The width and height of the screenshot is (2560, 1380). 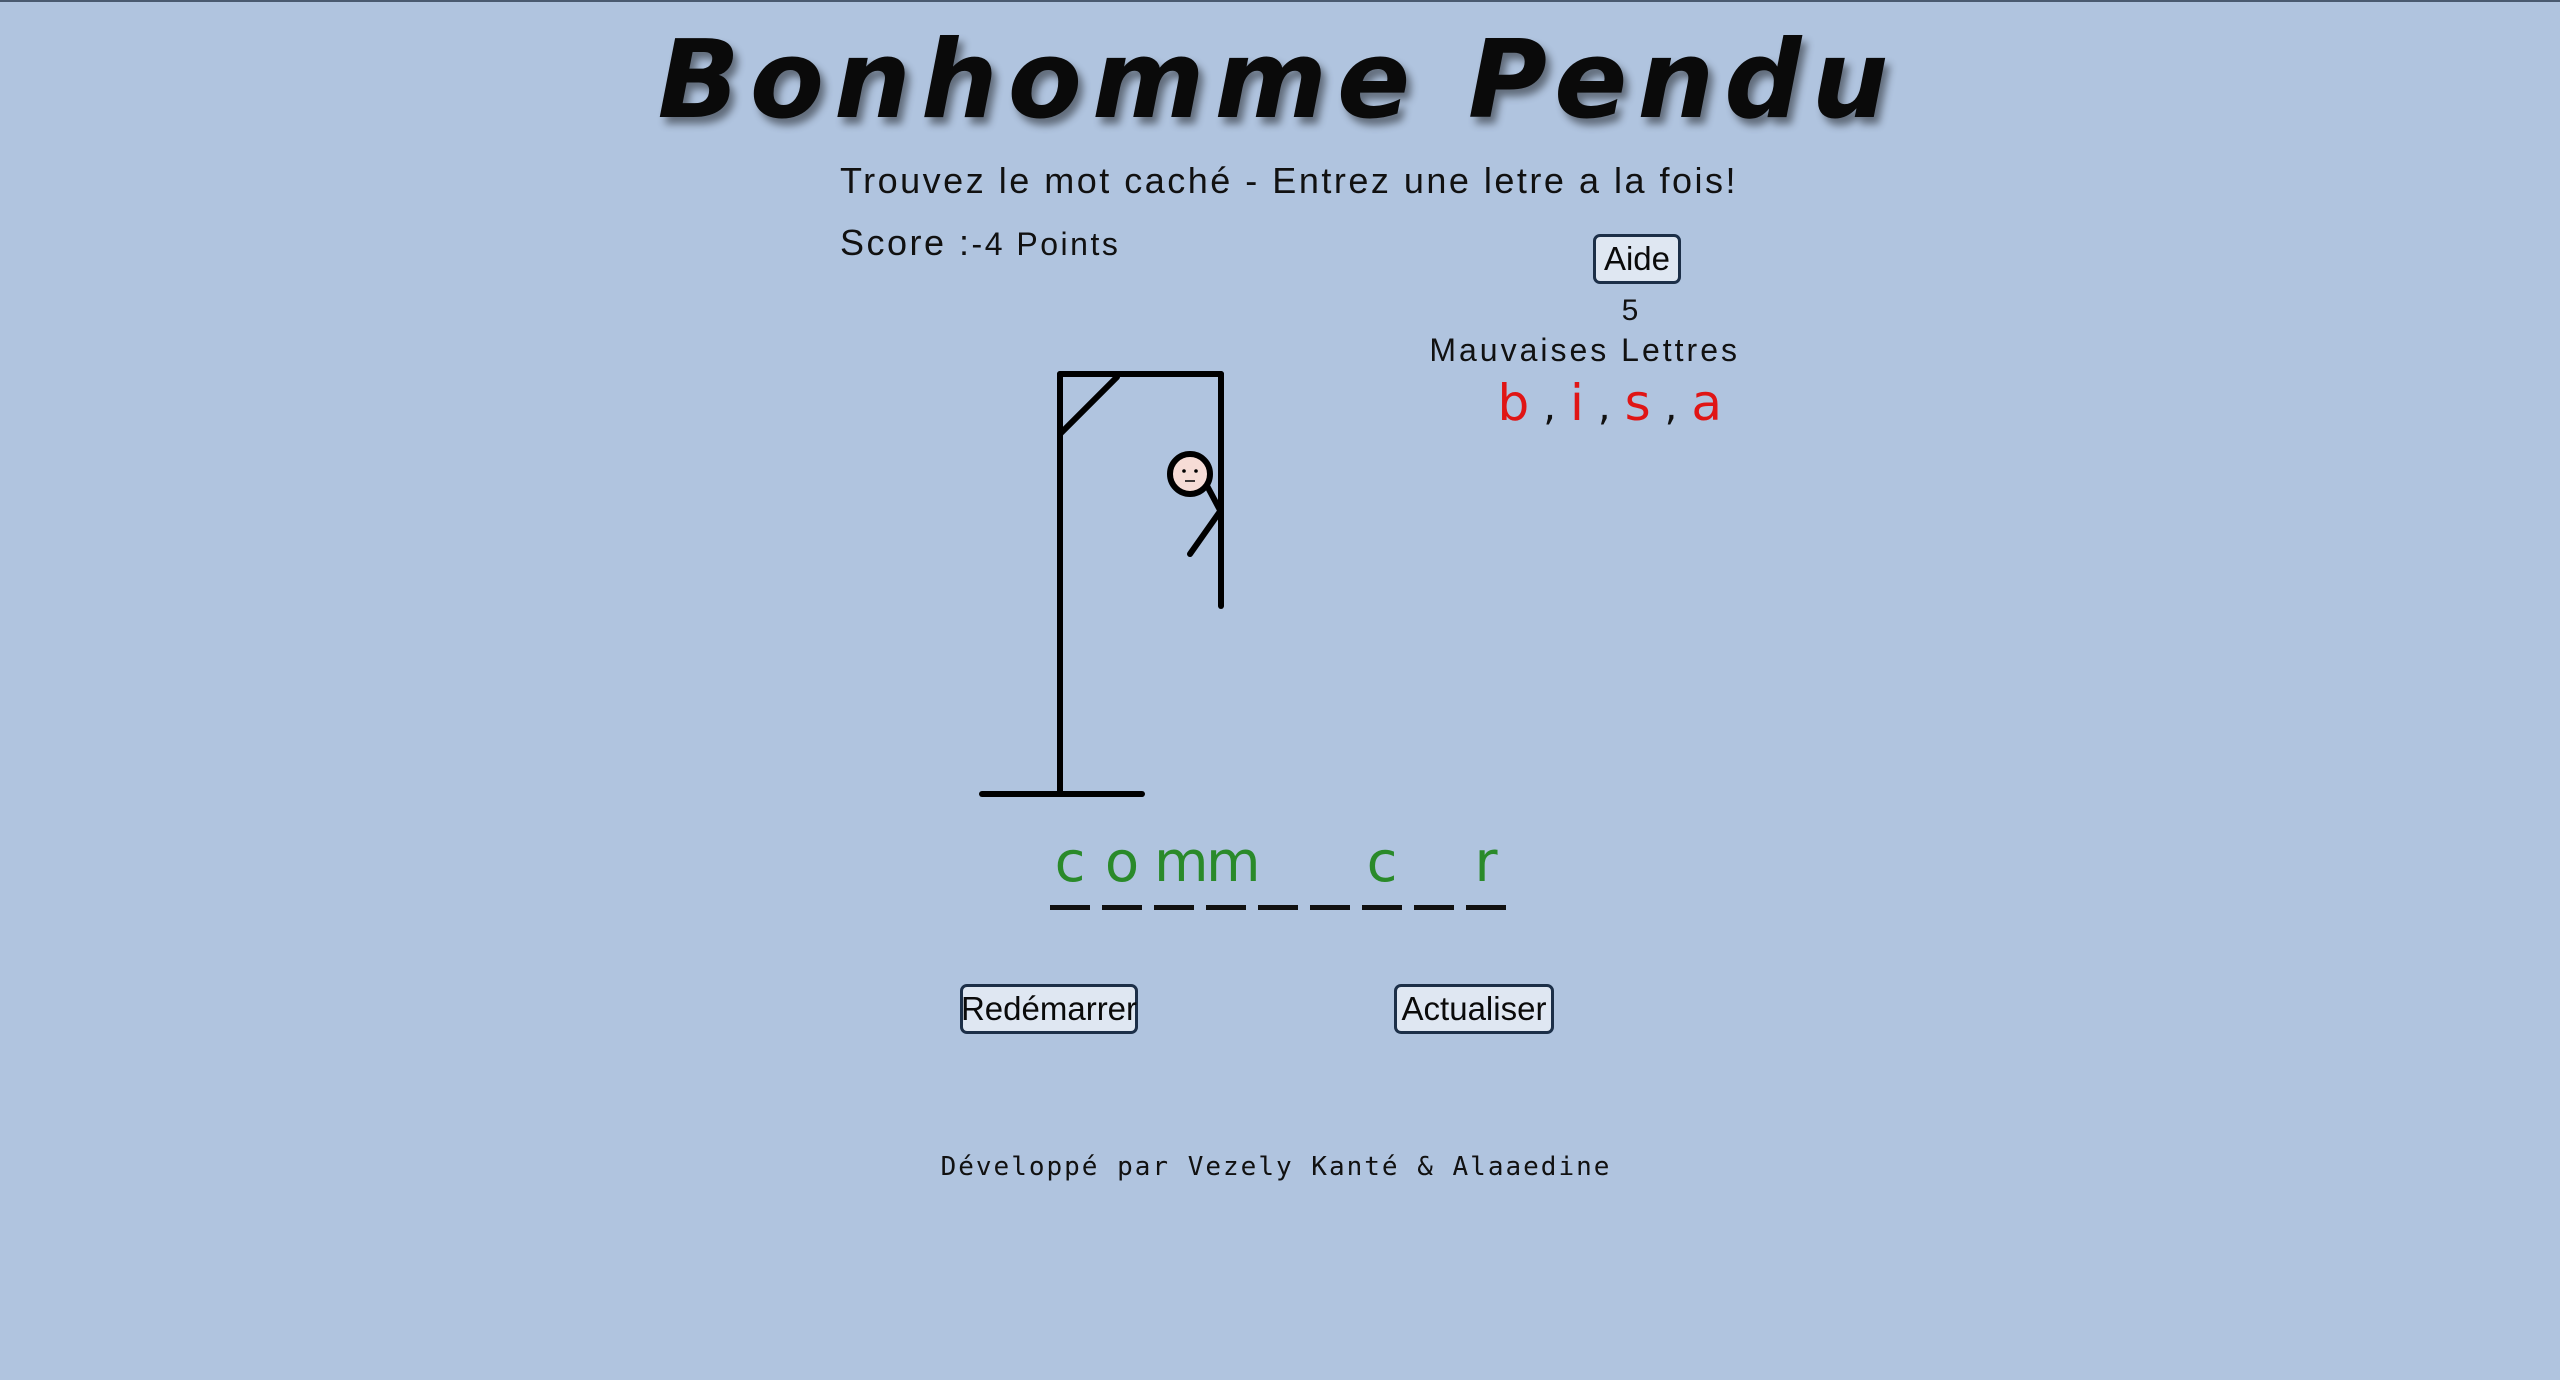 I want to click on hangman-drawing, so click(x=1101, y=584).